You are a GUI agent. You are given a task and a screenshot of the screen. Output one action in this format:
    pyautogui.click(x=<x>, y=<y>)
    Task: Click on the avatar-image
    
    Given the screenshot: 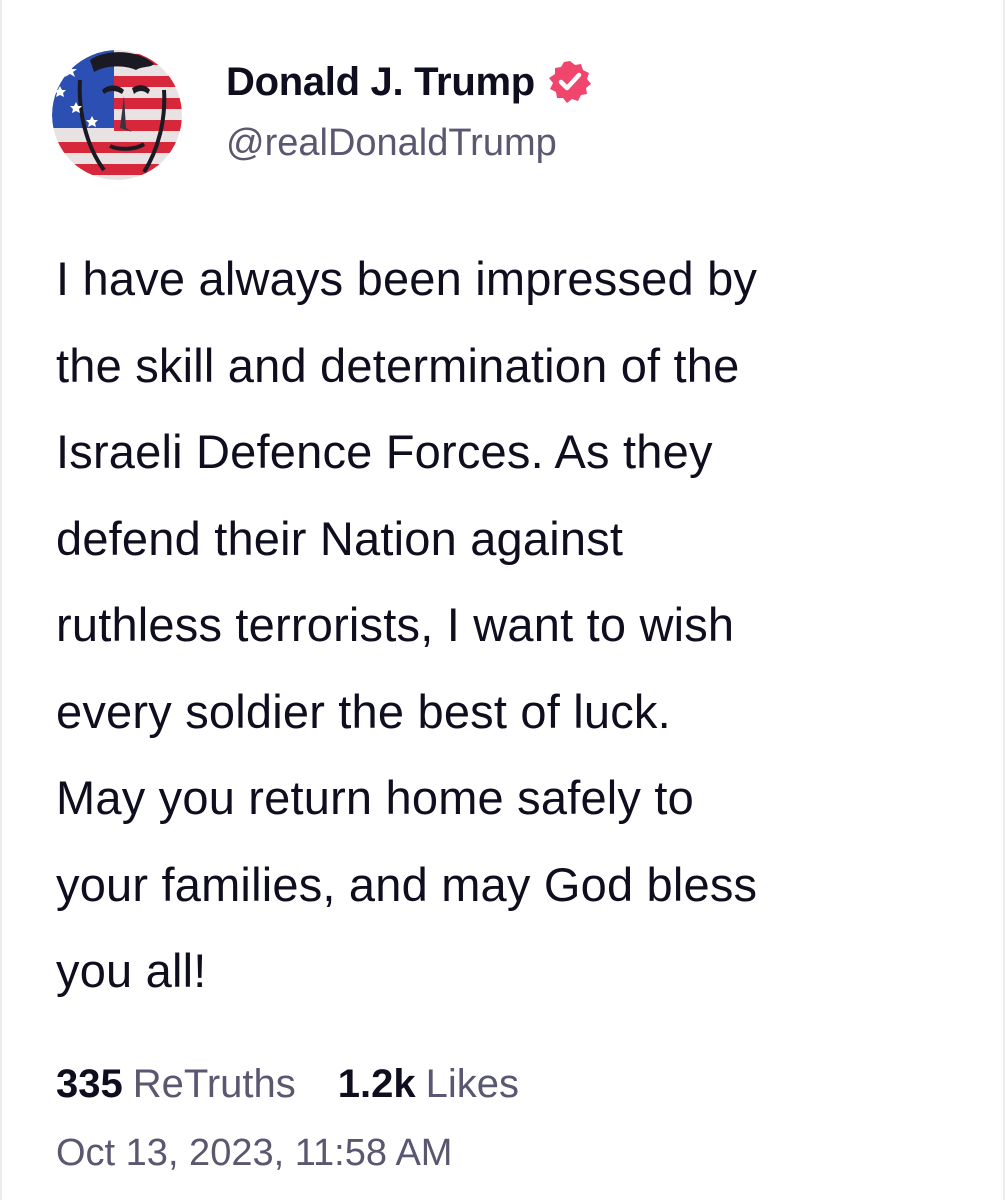 What is the action you would take?
    pyautogui.click(x=117, y=115)
    